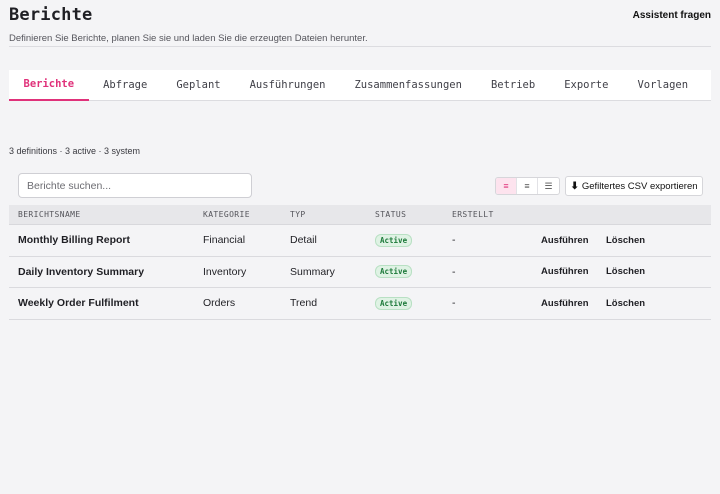 The width and height of the screenshot is (720, 494). I want to click on report-type: Detail, so click(303, 240).